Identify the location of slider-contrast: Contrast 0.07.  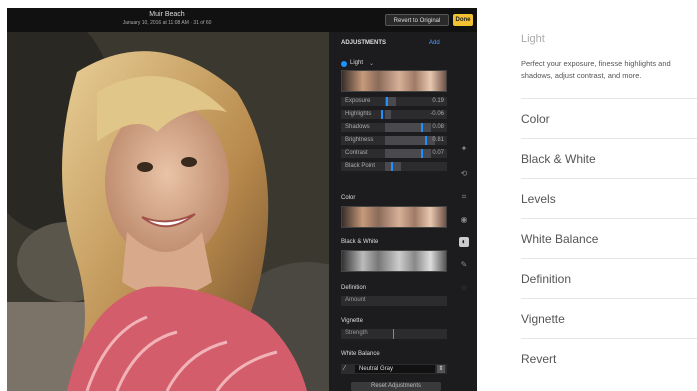
(394, 154).